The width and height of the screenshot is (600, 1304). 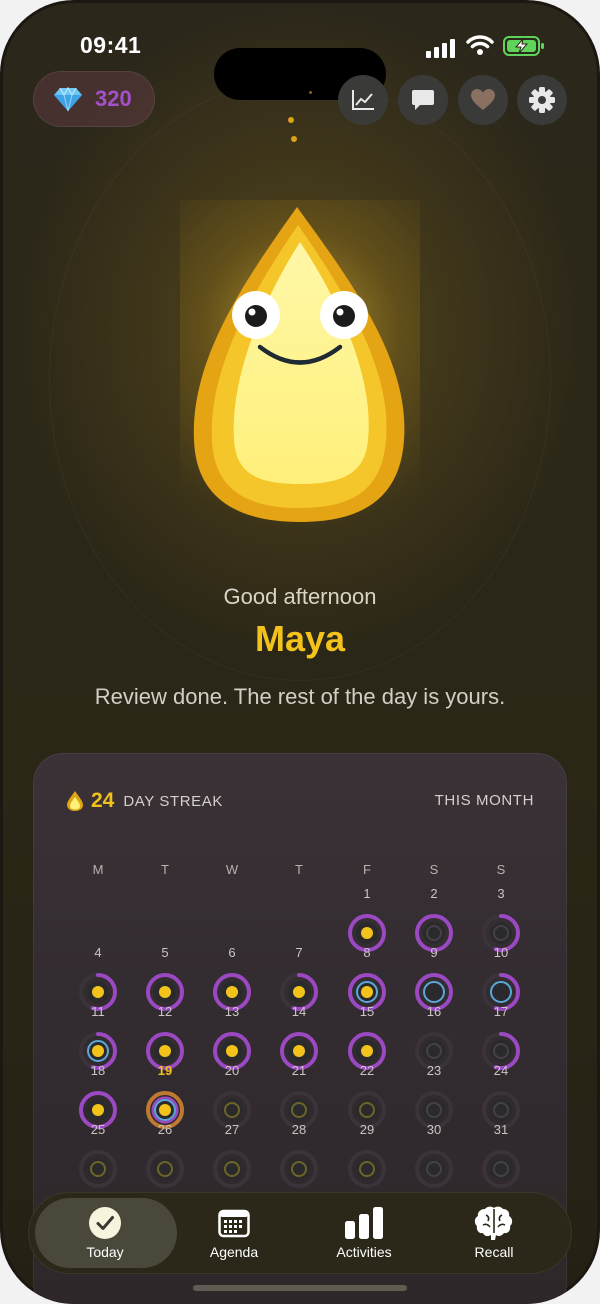 What do you see at coordinates (300, 65) in the screenshot?
I see `status-bar: 09:41` at bounding box center [300, 65].